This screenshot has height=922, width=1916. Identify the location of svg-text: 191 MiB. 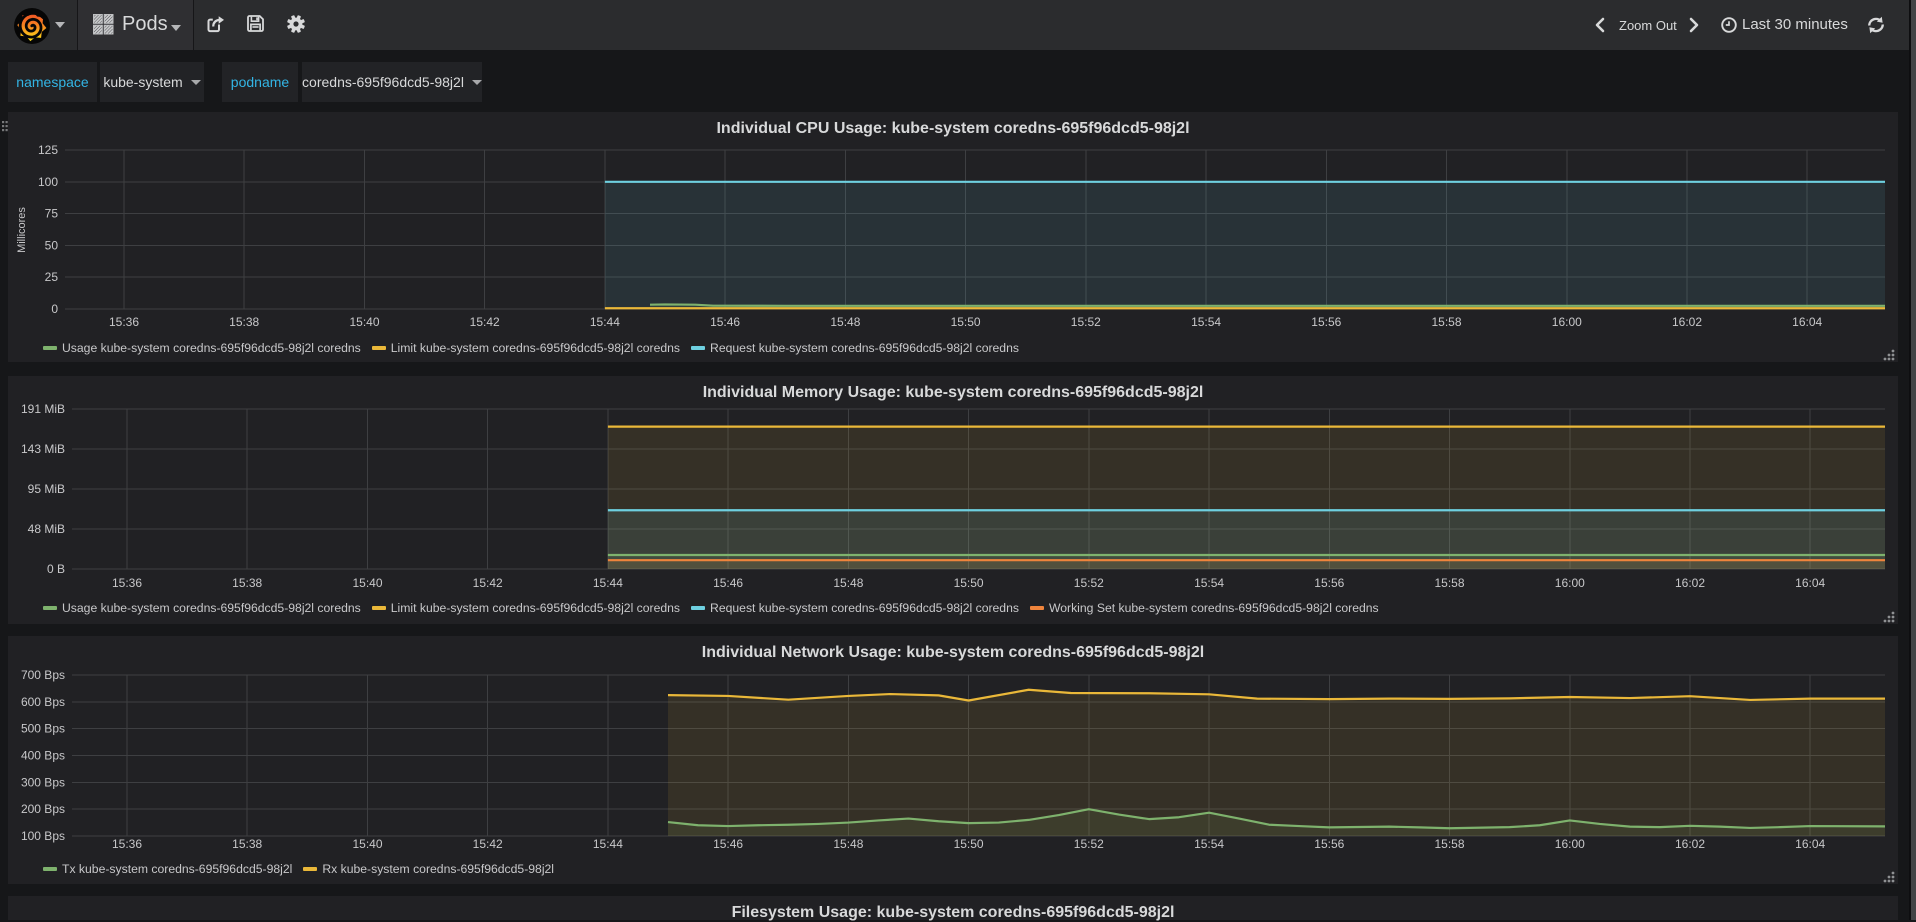
(43, 409).